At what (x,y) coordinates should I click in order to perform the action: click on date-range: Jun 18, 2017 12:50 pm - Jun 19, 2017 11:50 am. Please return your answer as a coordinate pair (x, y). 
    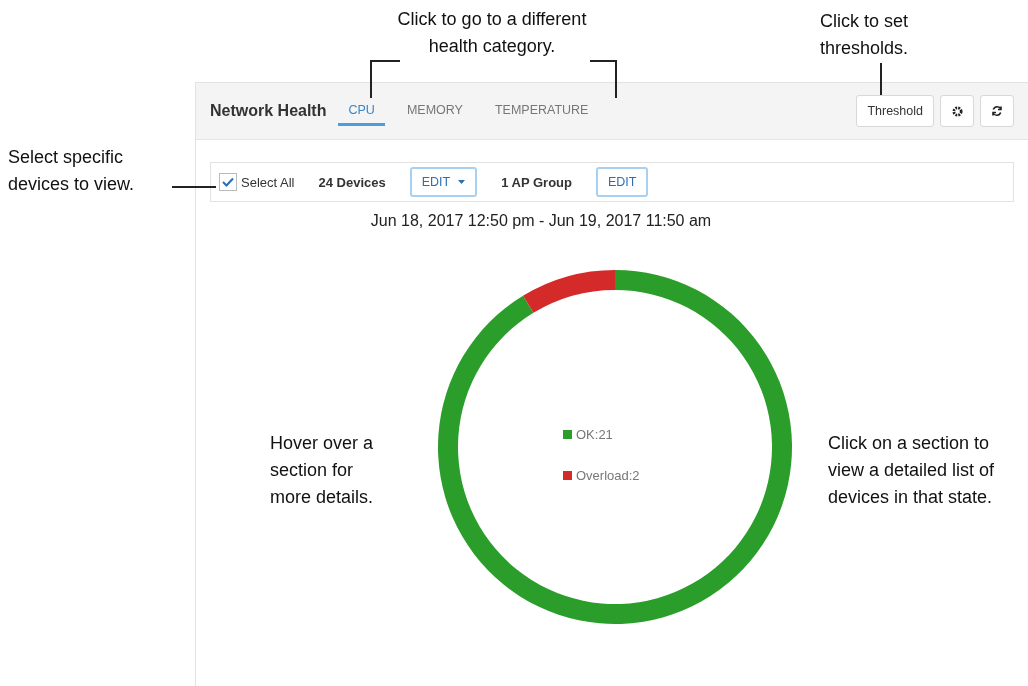
    Looking at the image, I should click on (541, 221).